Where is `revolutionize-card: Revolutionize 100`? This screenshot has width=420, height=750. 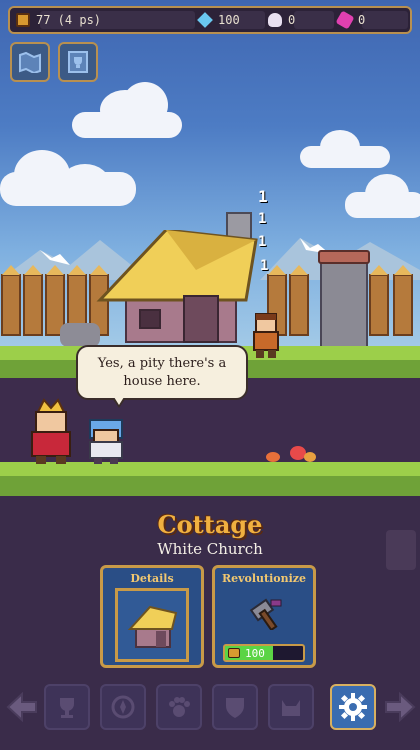
revolutionize-card: Revolutionize 100 is located at coordinates (264, 616).